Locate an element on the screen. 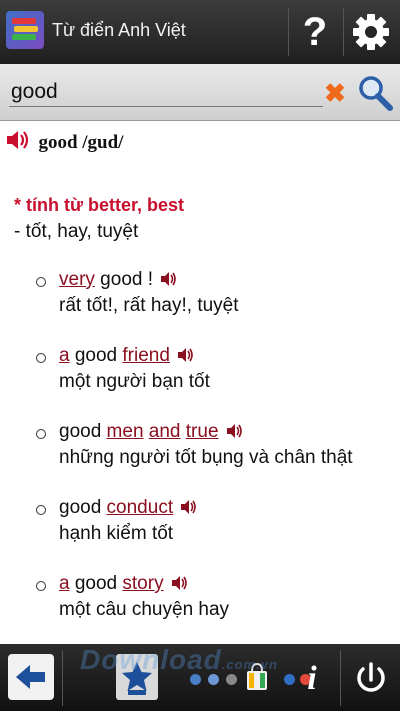  settings-button is located at coordinates (371, 32).